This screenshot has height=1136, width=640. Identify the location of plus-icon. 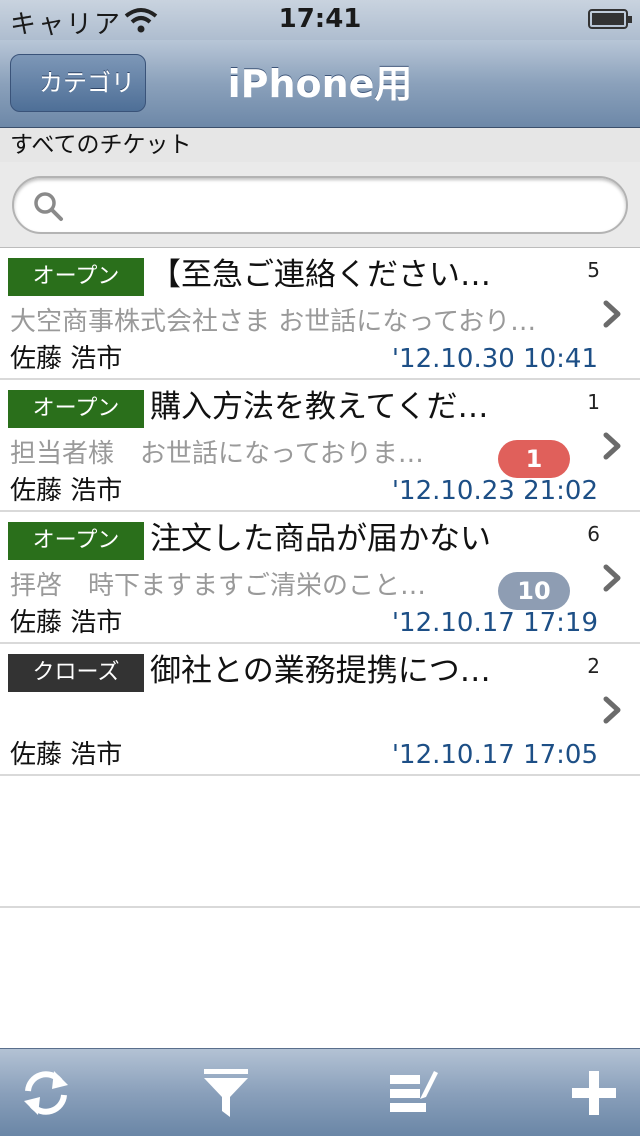
(594, 1093).